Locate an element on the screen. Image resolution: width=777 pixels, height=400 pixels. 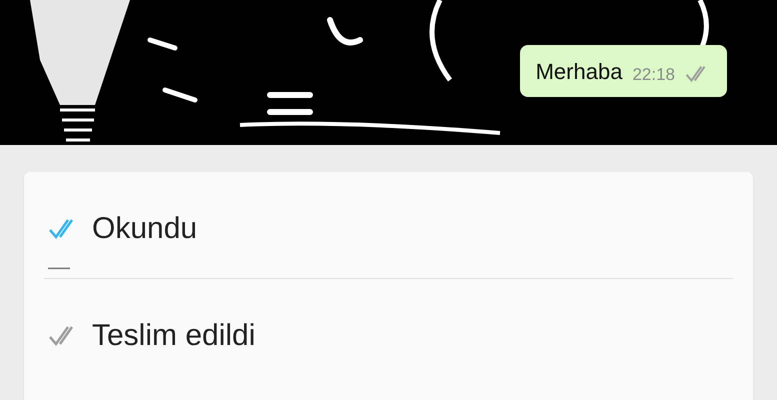
status-value: — is located at coordinates (59, 267).